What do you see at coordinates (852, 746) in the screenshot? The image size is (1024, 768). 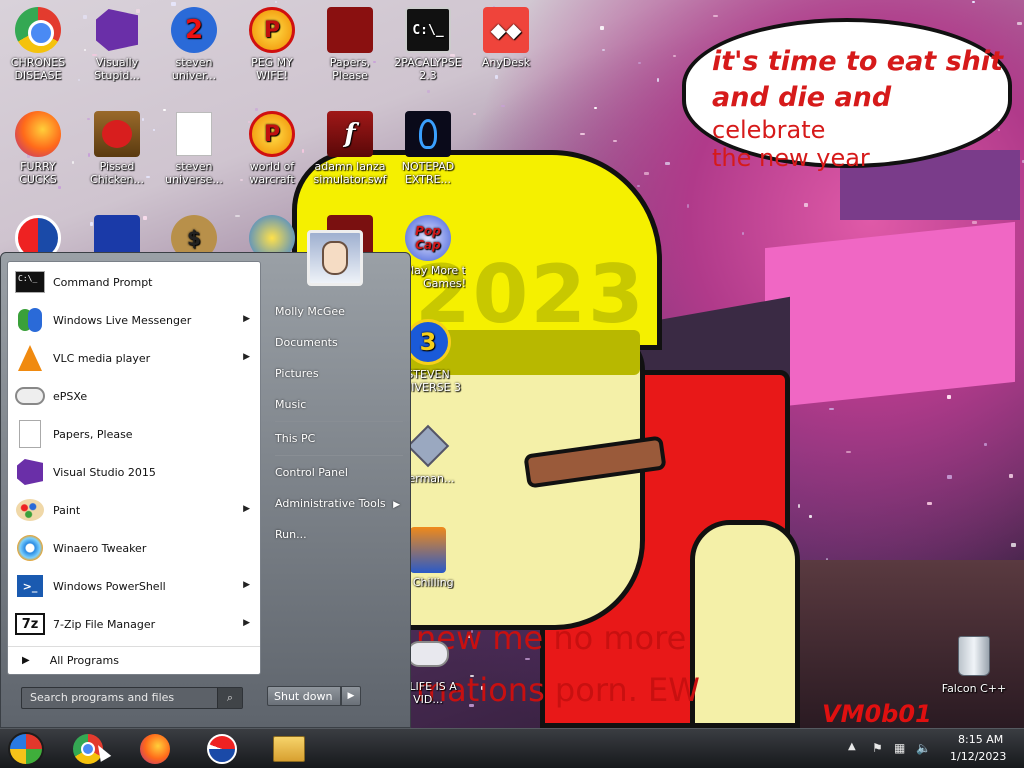 I see `show-hidden-icons-icon: ▲` at bounding box center [852, 746].